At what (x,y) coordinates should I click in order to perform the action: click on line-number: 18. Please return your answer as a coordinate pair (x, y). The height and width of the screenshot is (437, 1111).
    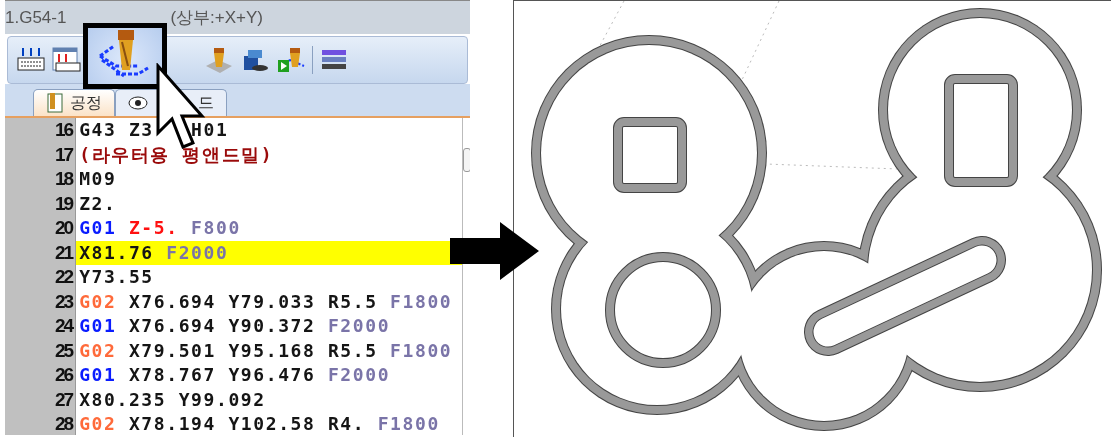
    Looking at the image, I should click on (64, 179).